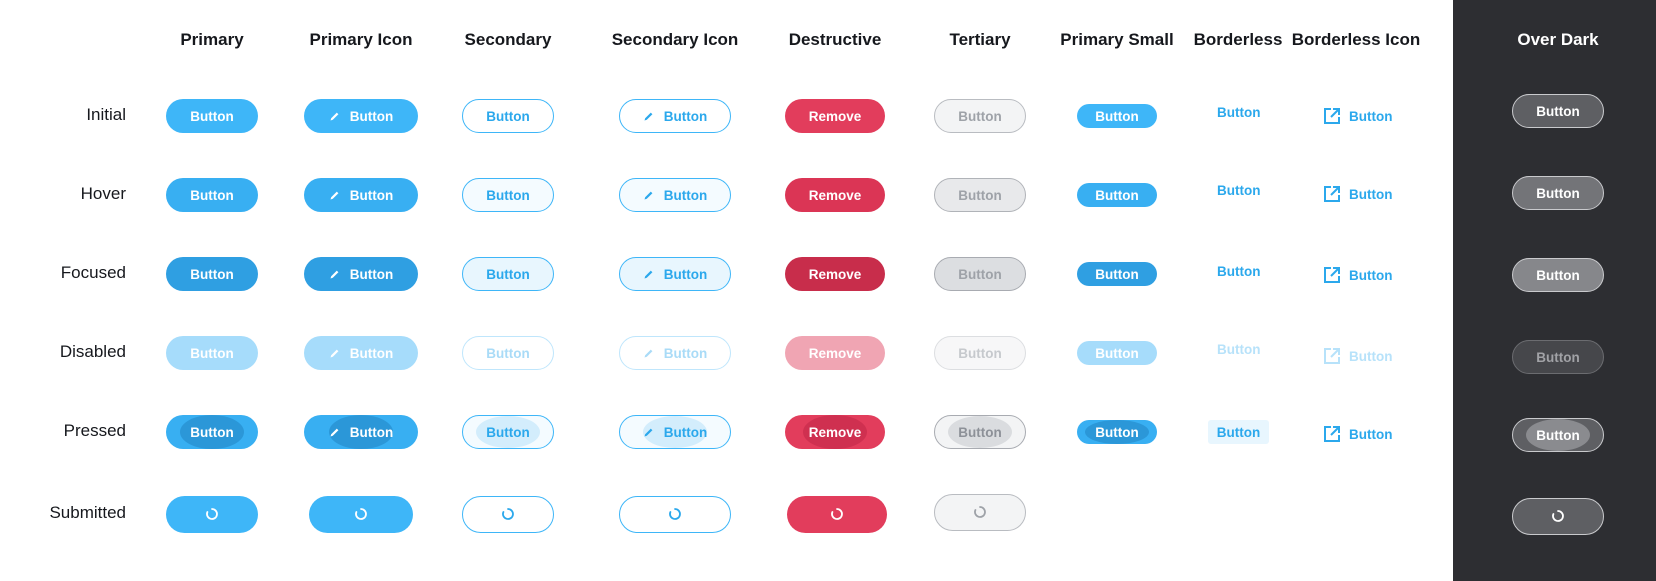 The image size is (1656, 581). What do you see at coordinates (1117, 39) in the screenshot?
I see `column-header: Primary Small` at bounding box center [1117, 39].